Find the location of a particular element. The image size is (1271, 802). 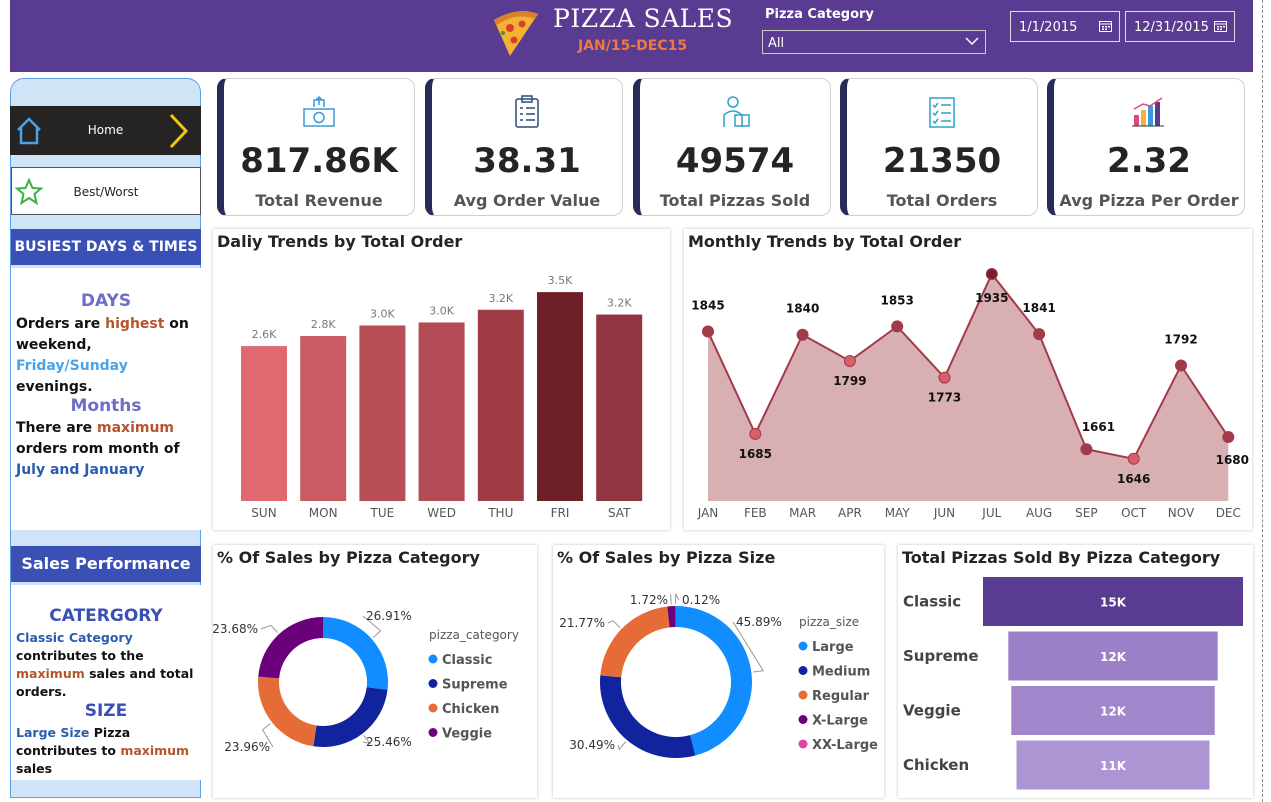

category-label: Classic is located at coordinates (932, 602).